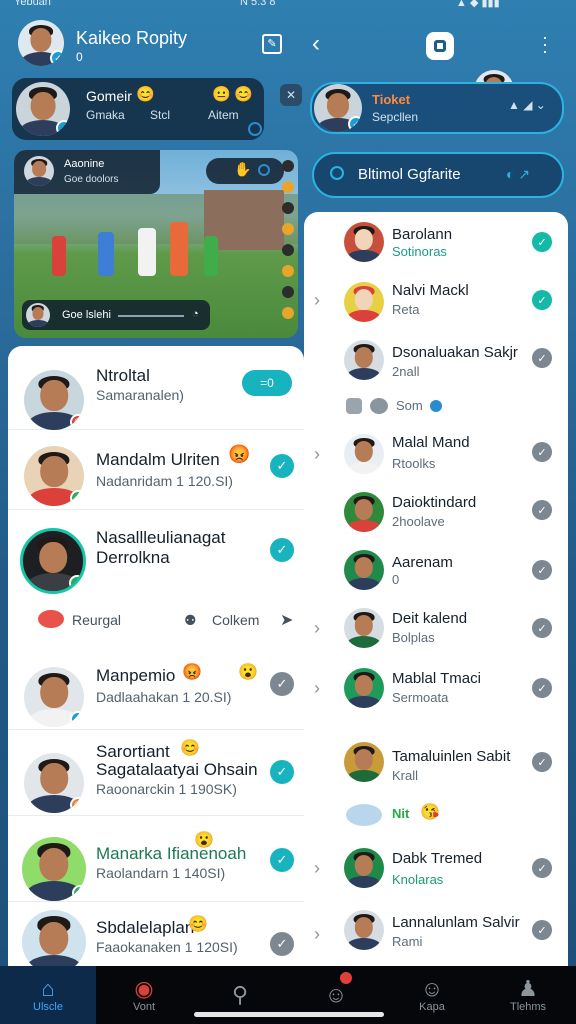  What do you see at coordinates (116, 315) in the screenshot?
I see `video-caption-bar: Goe lslehi ◔` at bounding box center [116, 315].